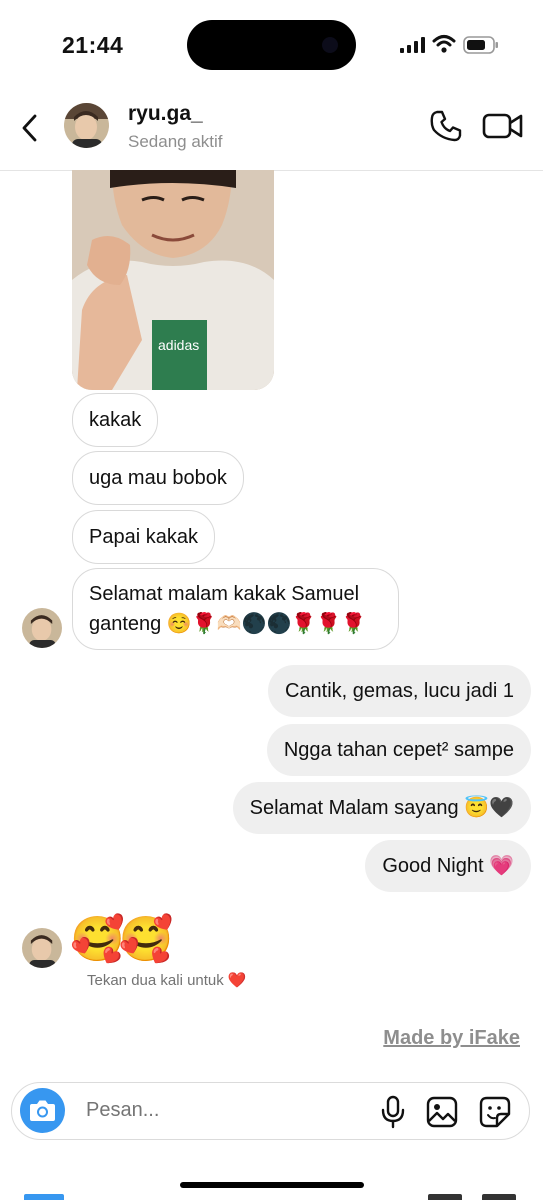 The height and width of the screenshot is (1200, 543). I want to click on camera-button, so click(42, 1110).